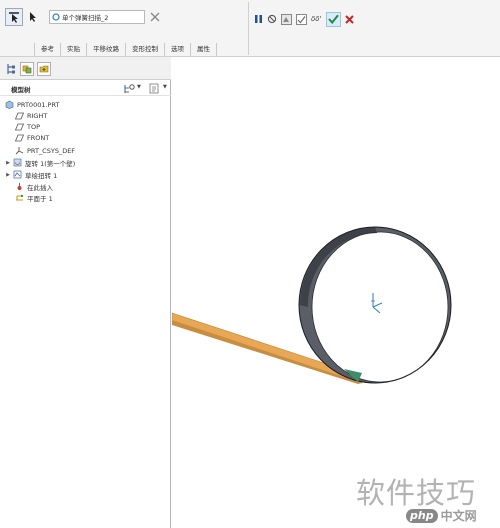 This screenshot has width=500, height=528. What do you see at coordinates (85, 150) in the screenshot?
I see `tree-item-csys: PRT_CSYS_DEF` at bounding box center [85, 150].